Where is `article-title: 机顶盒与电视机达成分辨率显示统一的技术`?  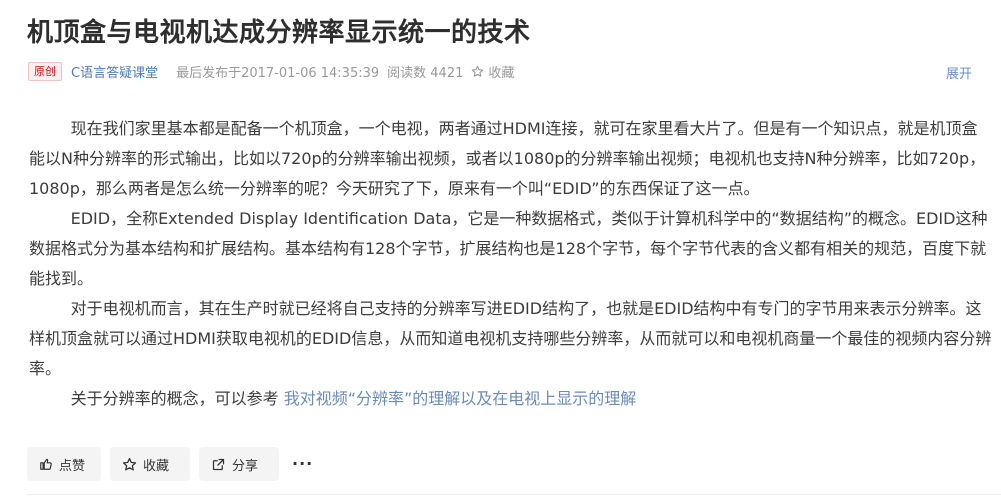 article-title: 机顶盒与电视机达成分辨率显示统一的技术 is located at coordinates (279, 33).